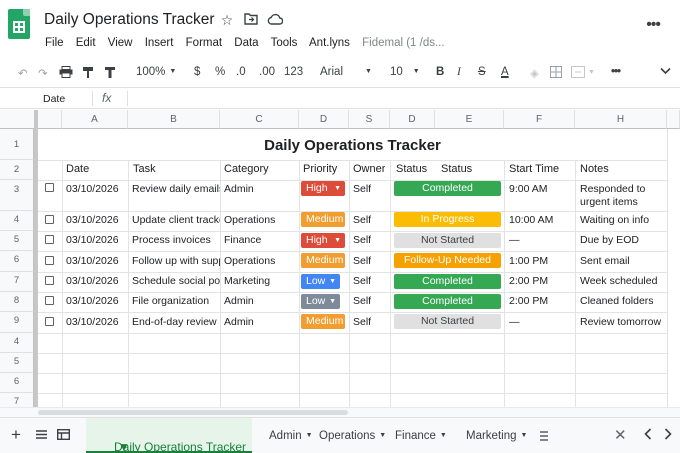 The width and height of the screenshot is (680, 453). I want to click on cell-start-time: 2:00 PM, so click(528, 301).